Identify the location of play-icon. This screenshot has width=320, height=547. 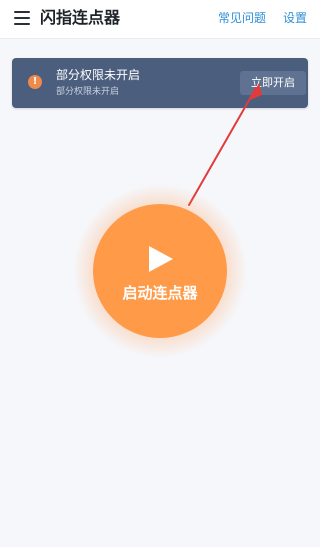
(161, 259).